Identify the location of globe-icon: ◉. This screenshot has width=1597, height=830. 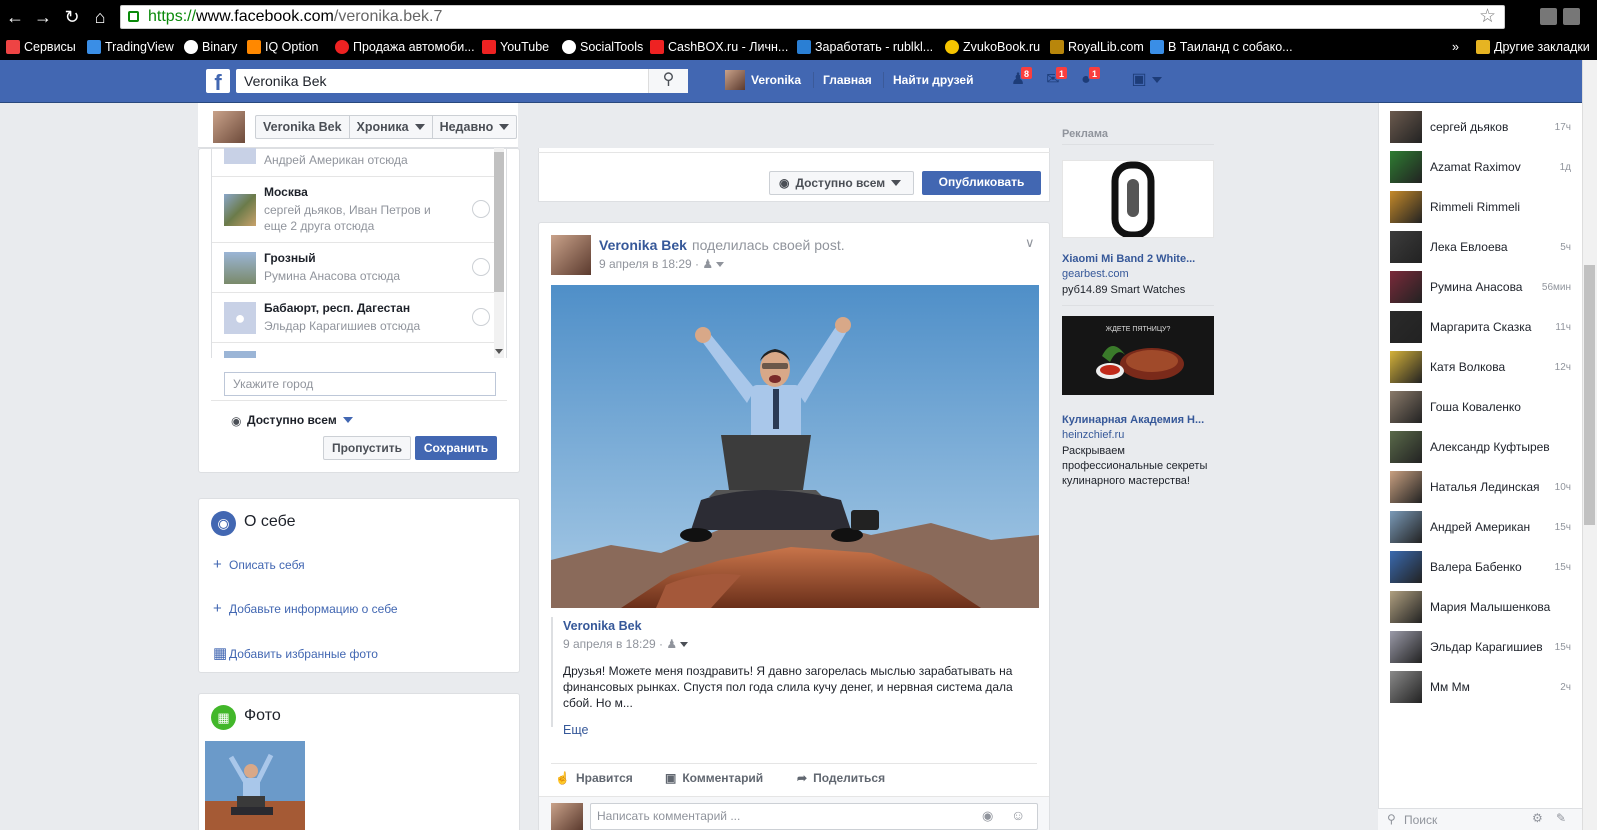
(236, 421).